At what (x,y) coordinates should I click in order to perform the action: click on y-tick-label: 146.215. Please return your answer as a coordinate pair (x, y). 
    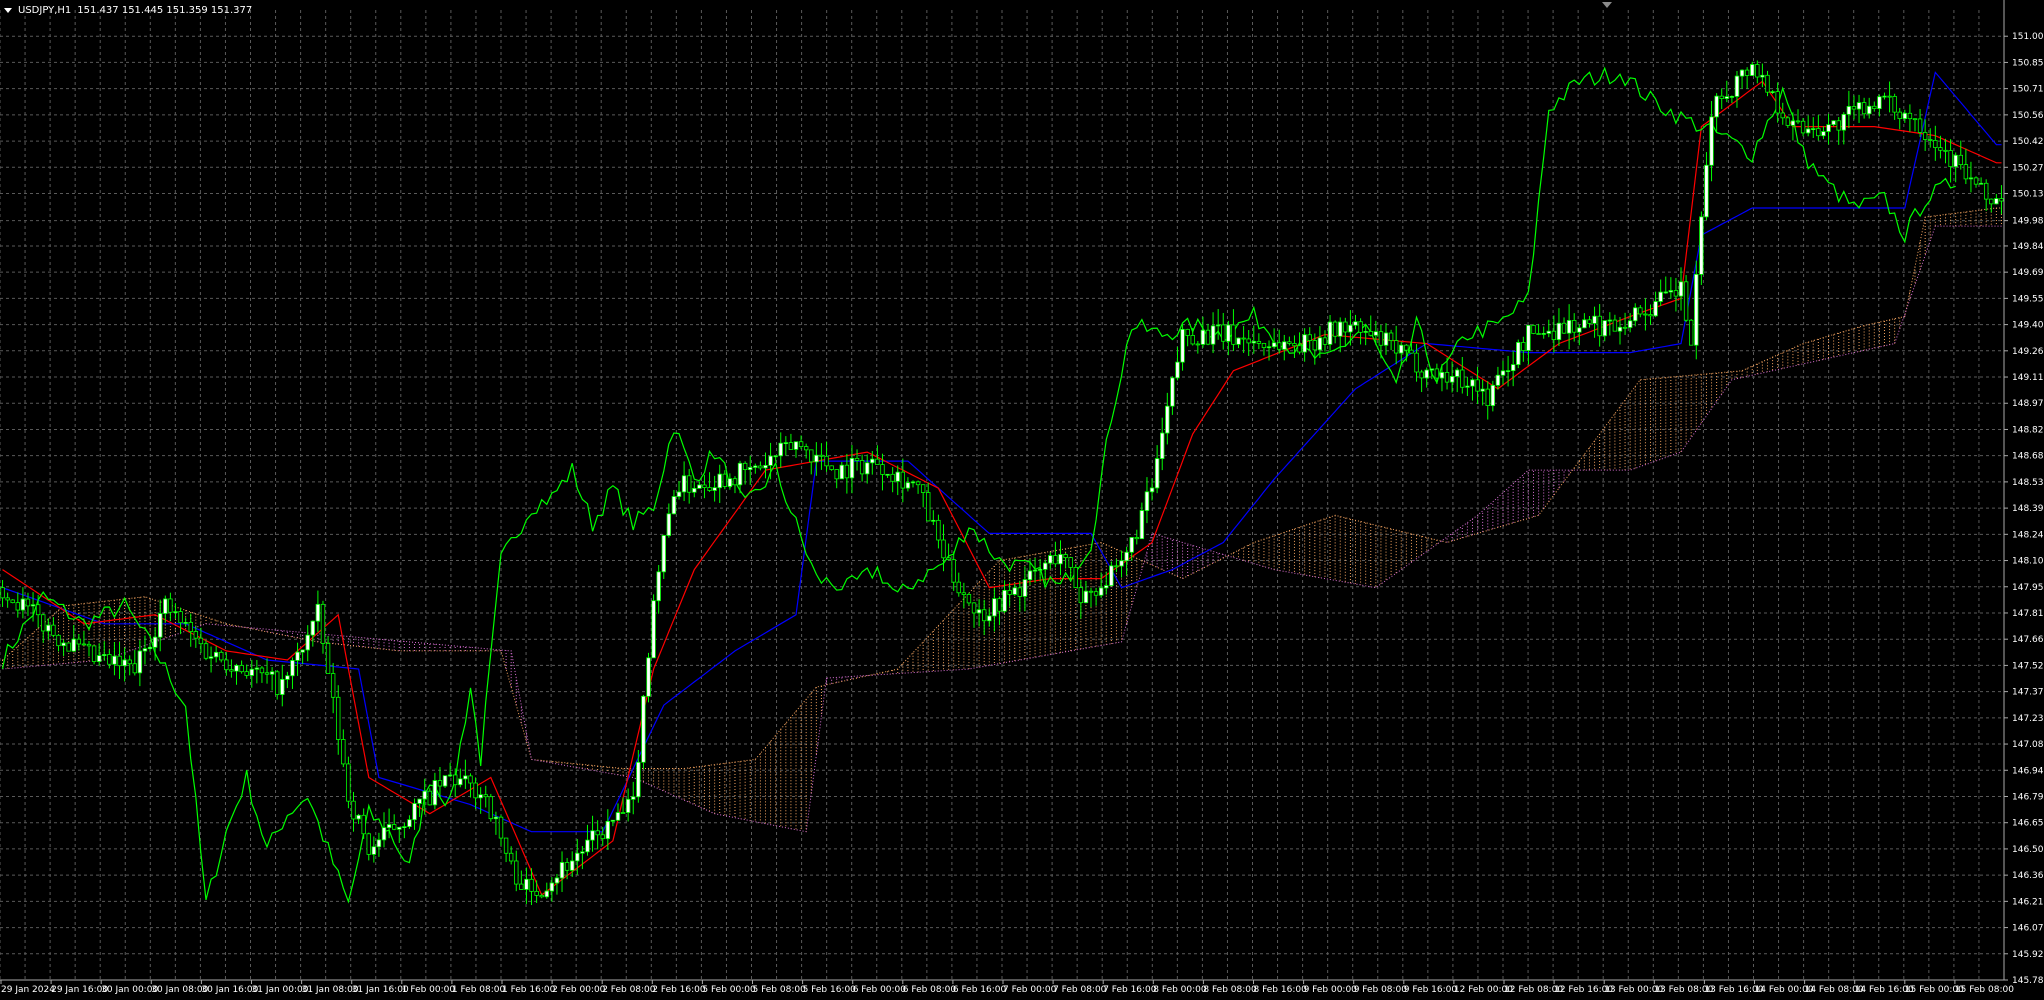
    Looking at the image, I should click on (2028, 902).